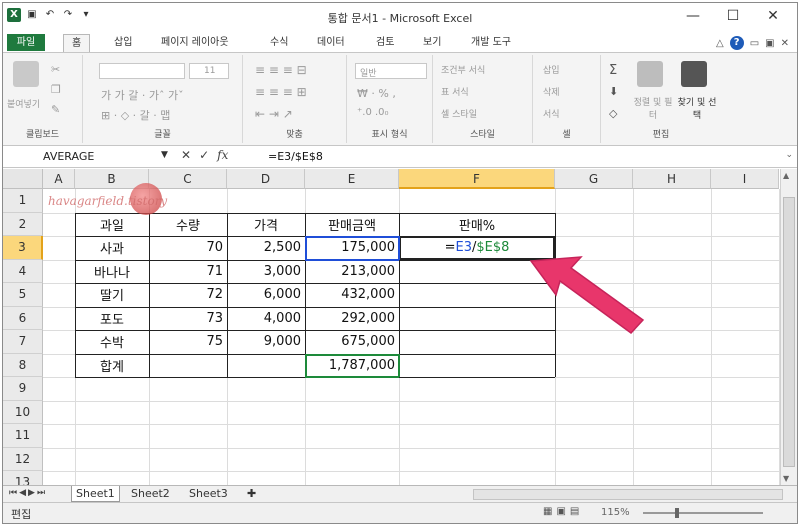 The image size is (800, 526). Describe the element at coordinates (135, 115) in the screenshot. I see `border-fill-icons: ⊞ · ◇ · 갈 · 맵` at that location.